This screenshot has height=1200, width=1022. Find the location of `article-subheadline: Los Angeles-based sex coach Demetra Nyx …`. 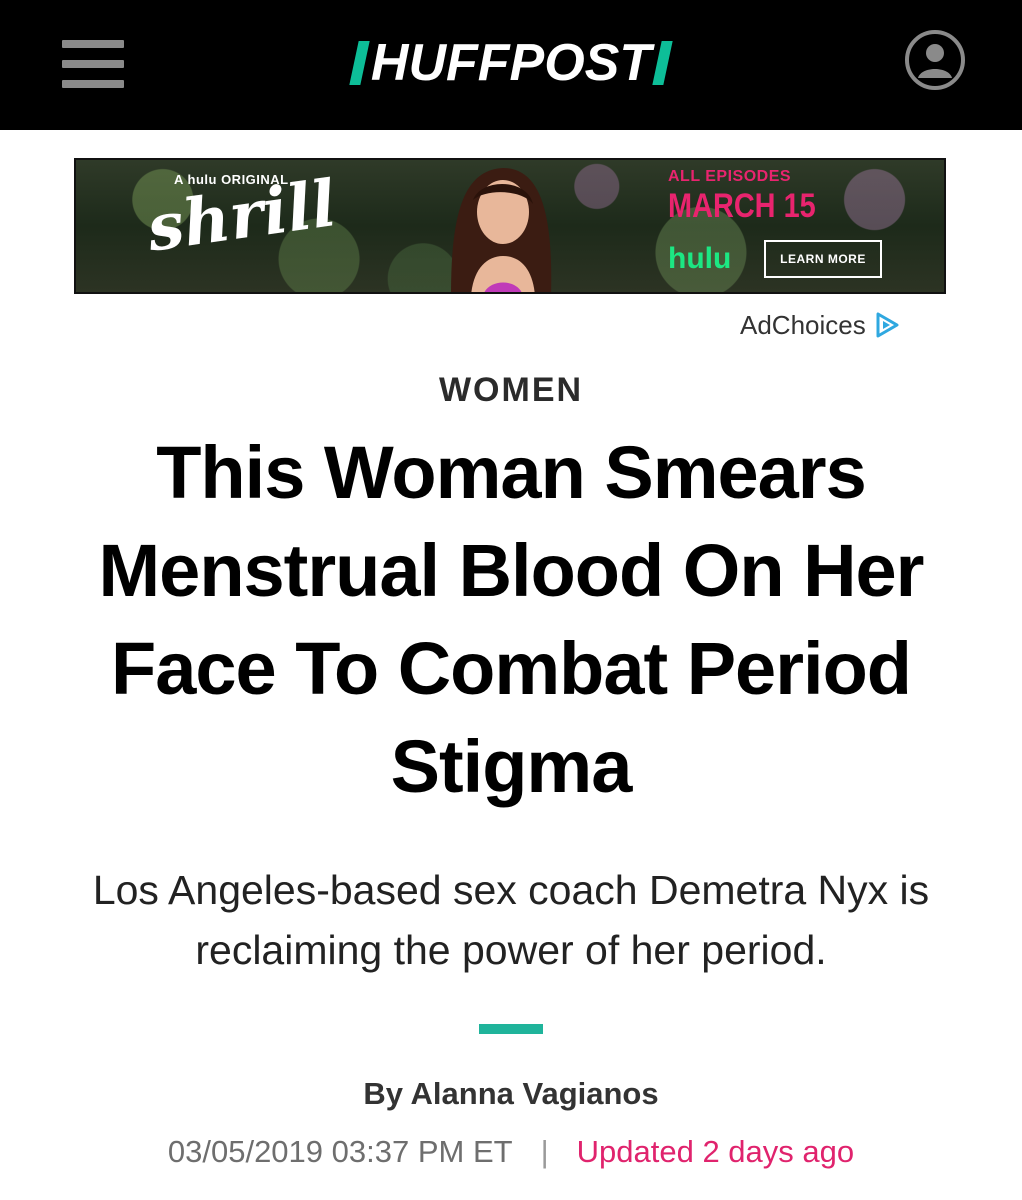

article-subheadline: Los Angeles-based sex coach Demetra Nyx … is located at coordinates (511, 920).